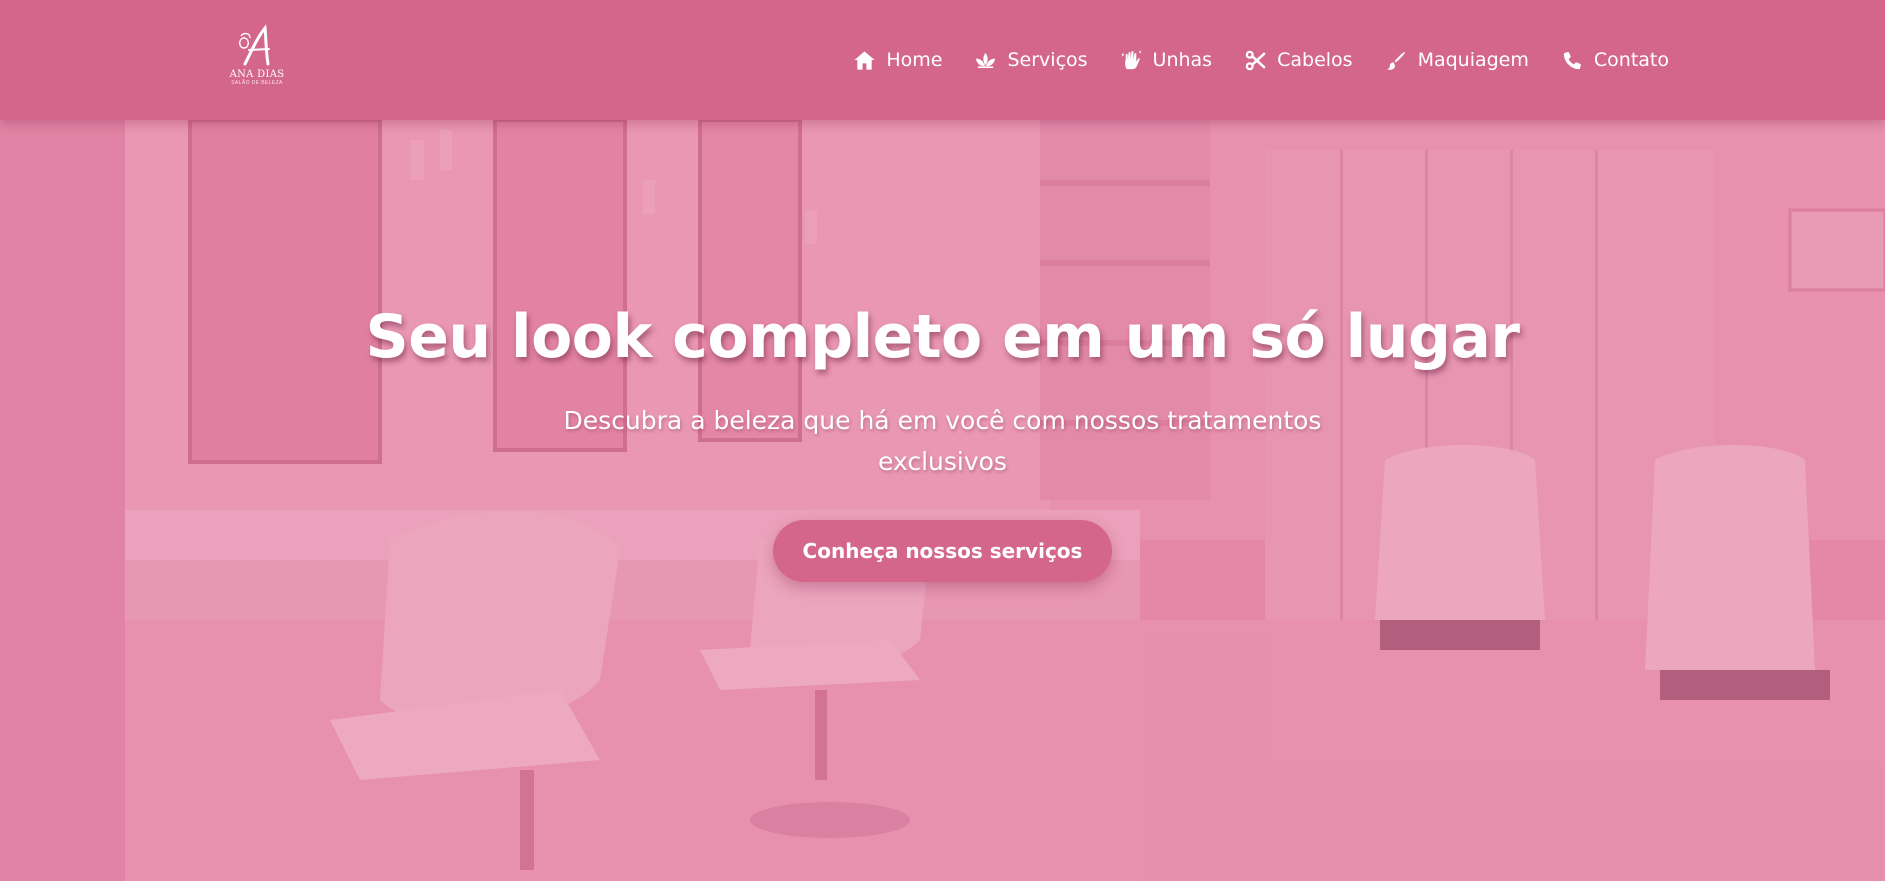  Describe the element at coordinates (1315, 60) in the screenshot. I see `nav-item-label: Cabelos` at that location.